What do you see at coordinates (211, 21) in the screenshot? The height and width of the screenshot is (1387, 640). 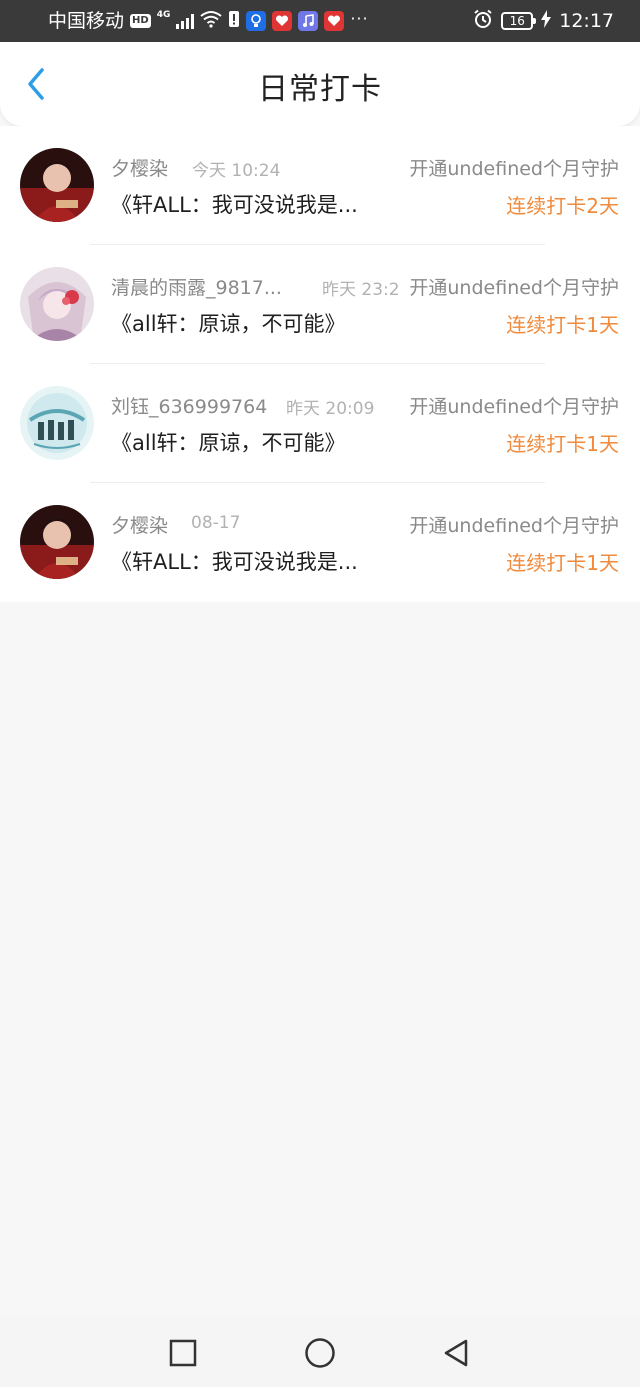 I see `wifi-icon` at bounding box center [211, 21].